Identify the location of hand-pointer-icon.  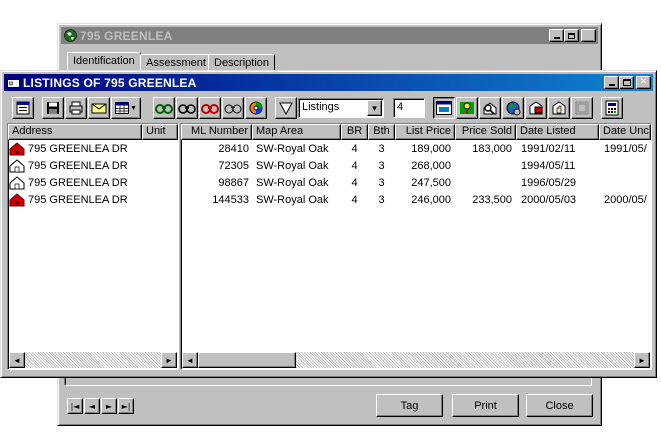
(559, 108).